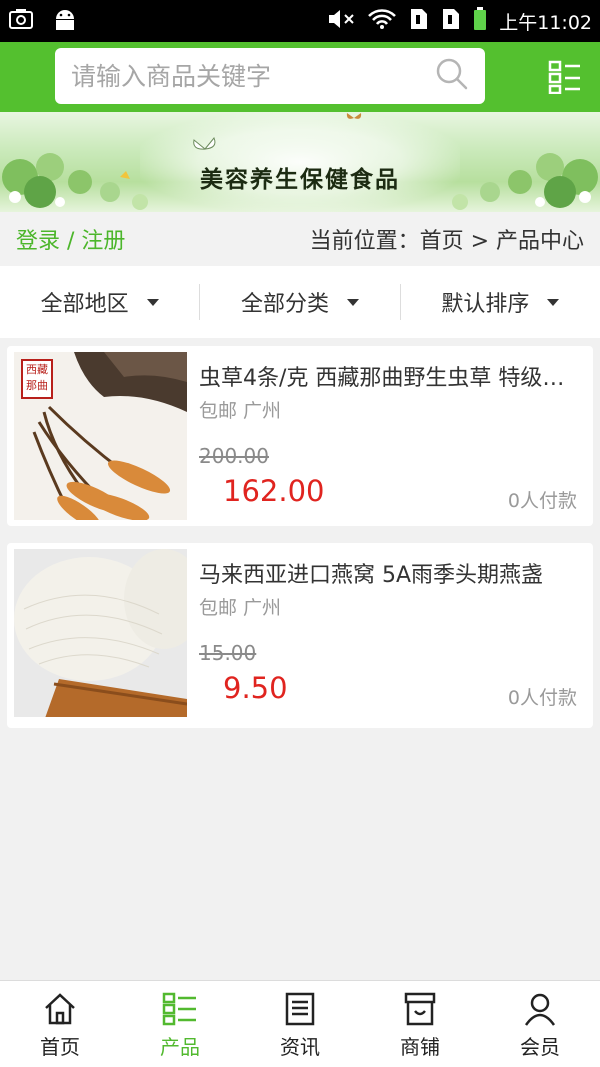 This screenshot has height=1067, width=600. What do you see at coordinates (341, 21) in the screenshot?
I see `mute-icon` at bounding box center [341, 21].